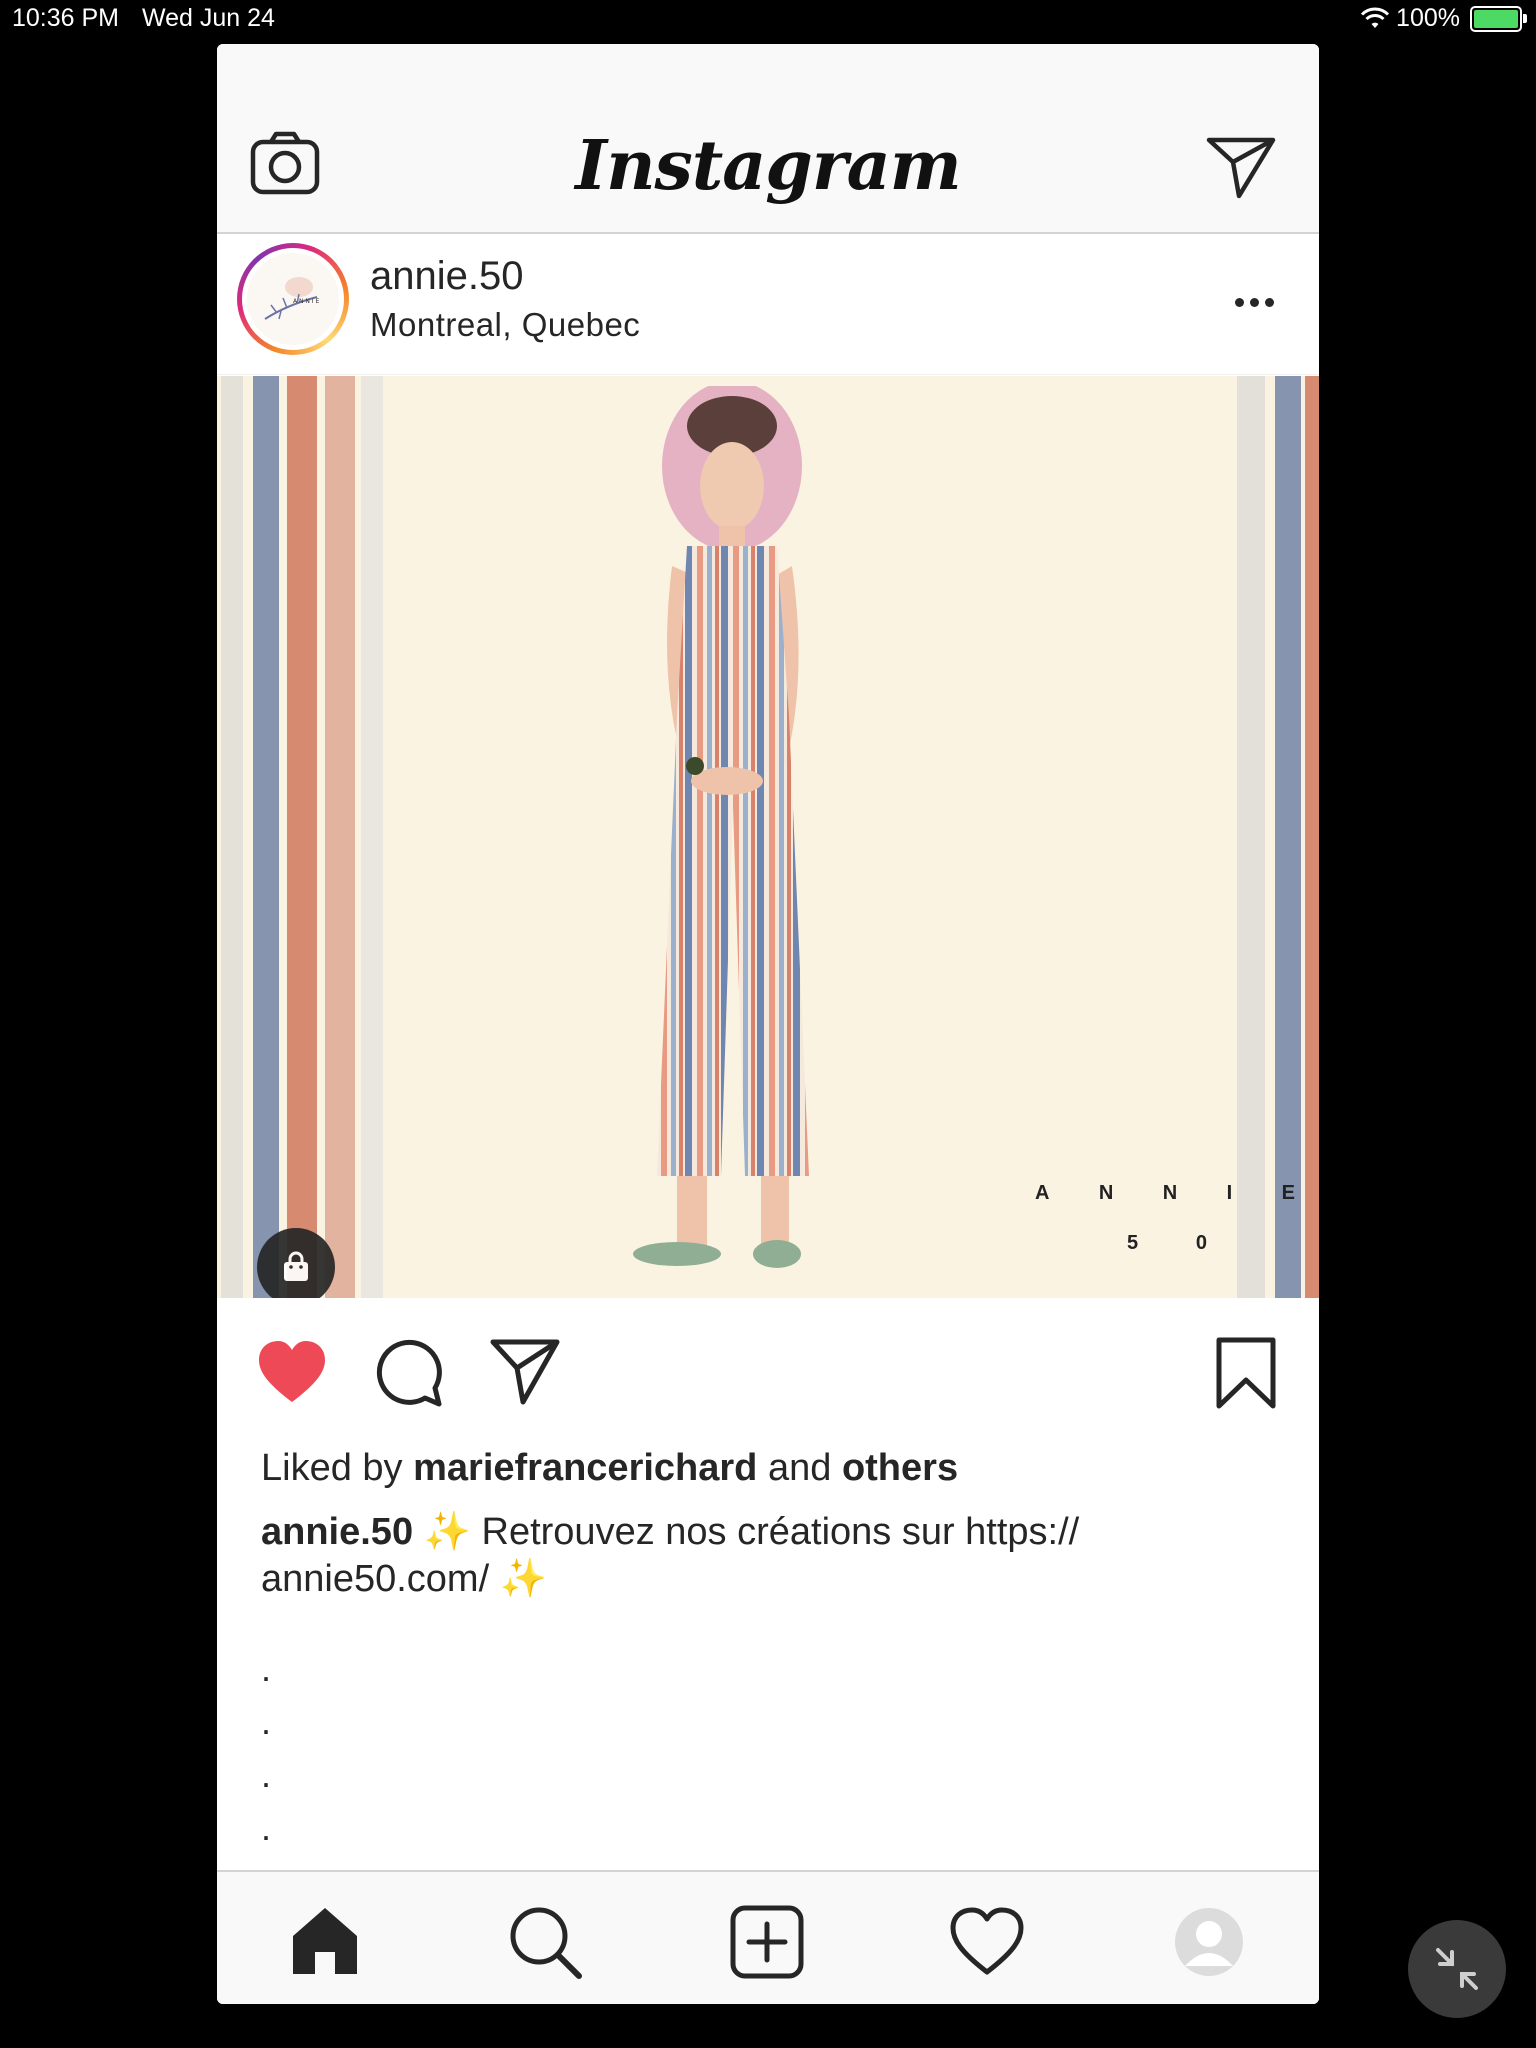  Describe the element at coordinates (505, 325) in the screenshot. I see `post-location: Montreal, Quebec` at that location.